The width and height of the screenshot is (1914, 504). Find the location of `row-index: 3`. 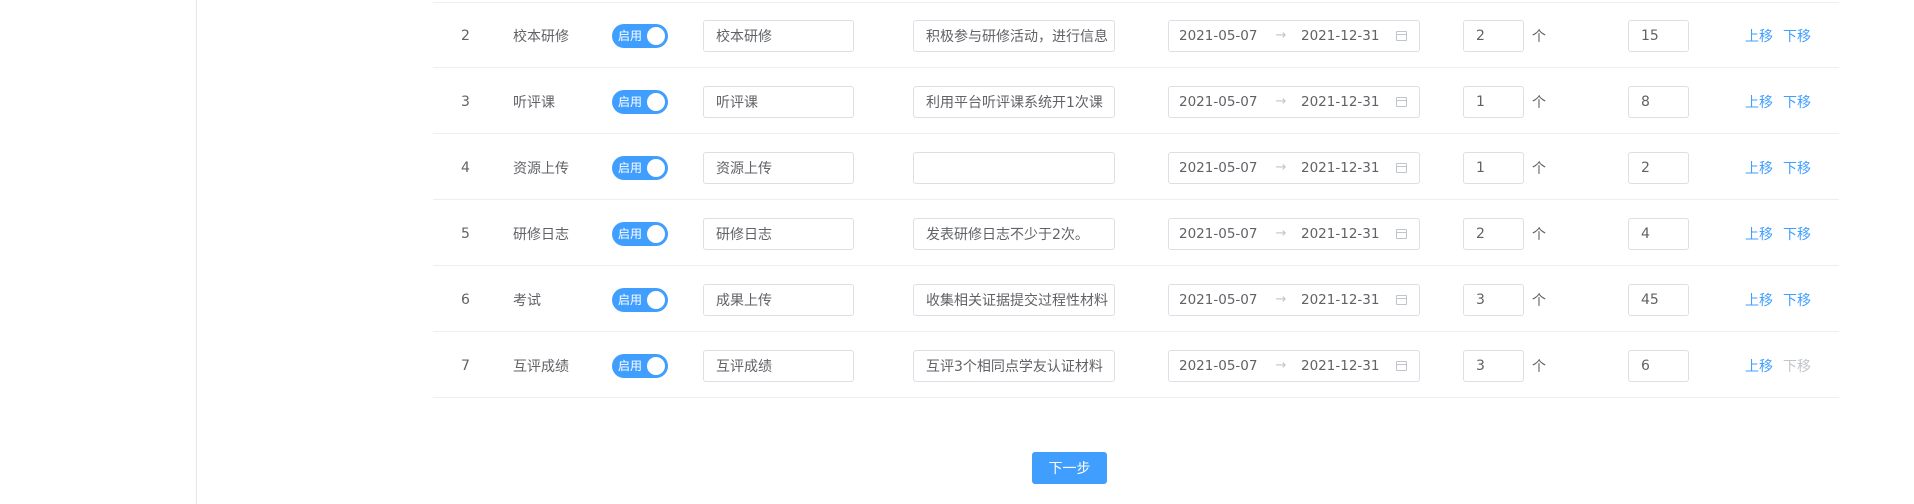

row-index: 3 is located at coordinates (465, 101).